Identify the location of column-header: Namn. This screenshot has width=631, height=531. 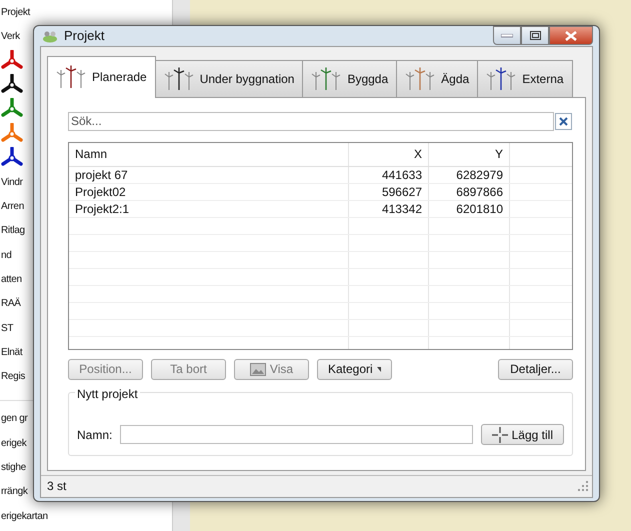
(209, 154).